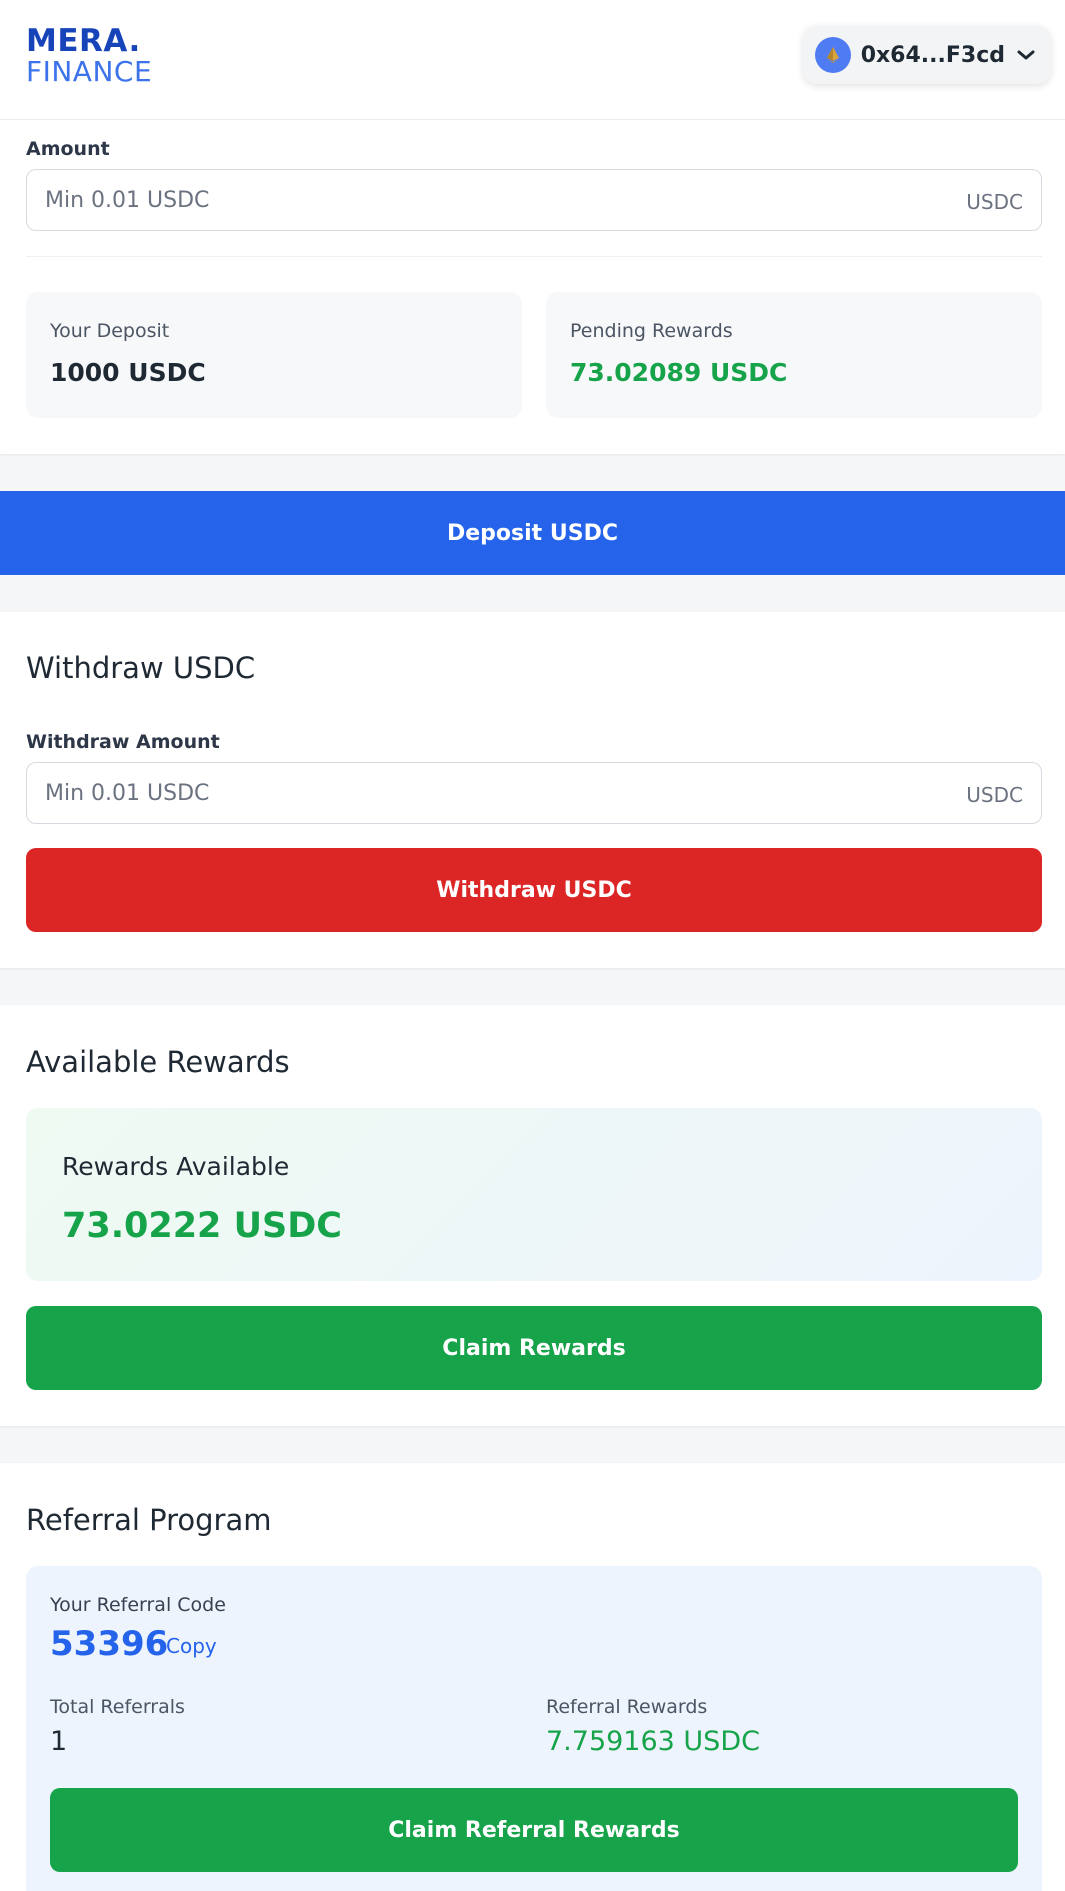 This screenshot has width=1065, height=1891. What do you see at coordinates (128, 372) in the screenshot?
I see `your-deposit-value: 1000 USDC` at bounding box center [128, 372].